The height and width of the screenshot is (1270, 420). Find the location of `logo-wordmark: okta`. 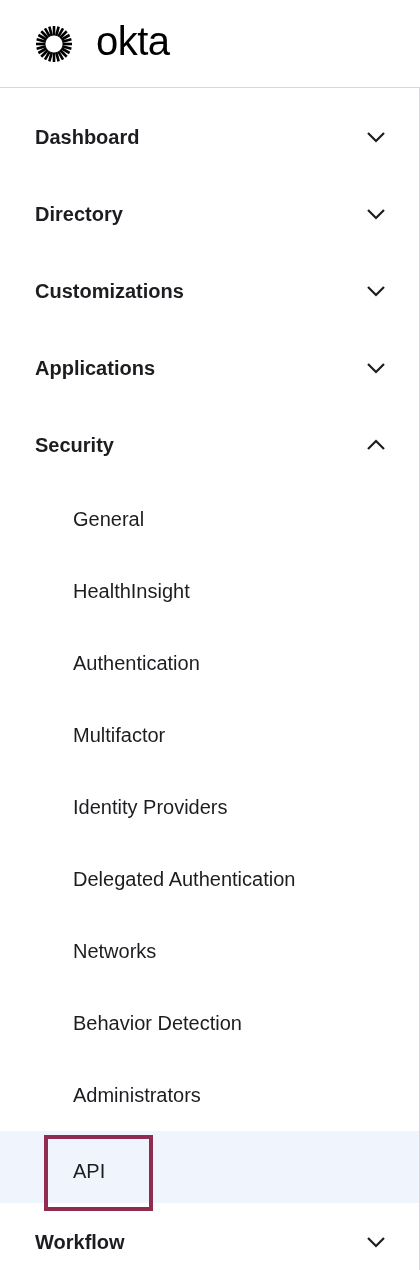

logo-wordmark: okta is located at coordinates (133, 40).